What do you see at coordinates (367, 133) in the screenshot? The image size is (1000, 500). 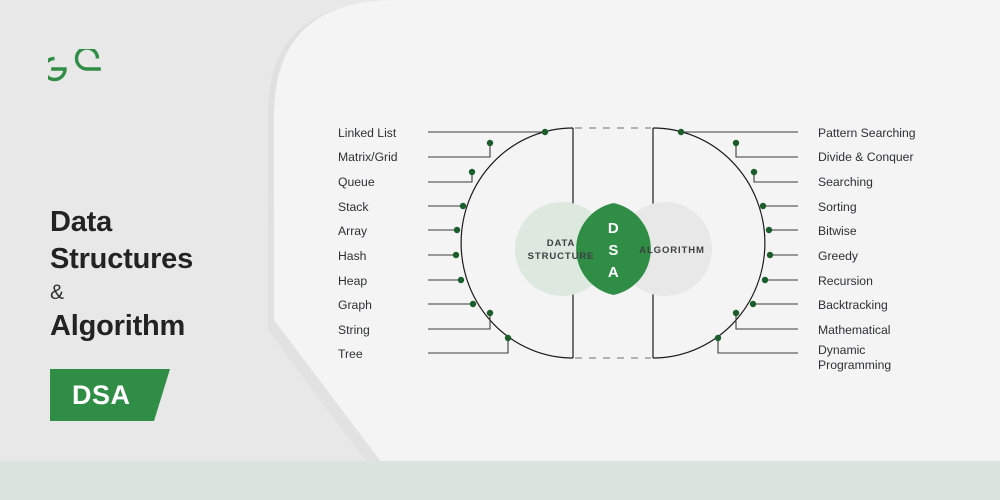 I see `label-linked-list: Linked List` at bounding box center [367, 133].